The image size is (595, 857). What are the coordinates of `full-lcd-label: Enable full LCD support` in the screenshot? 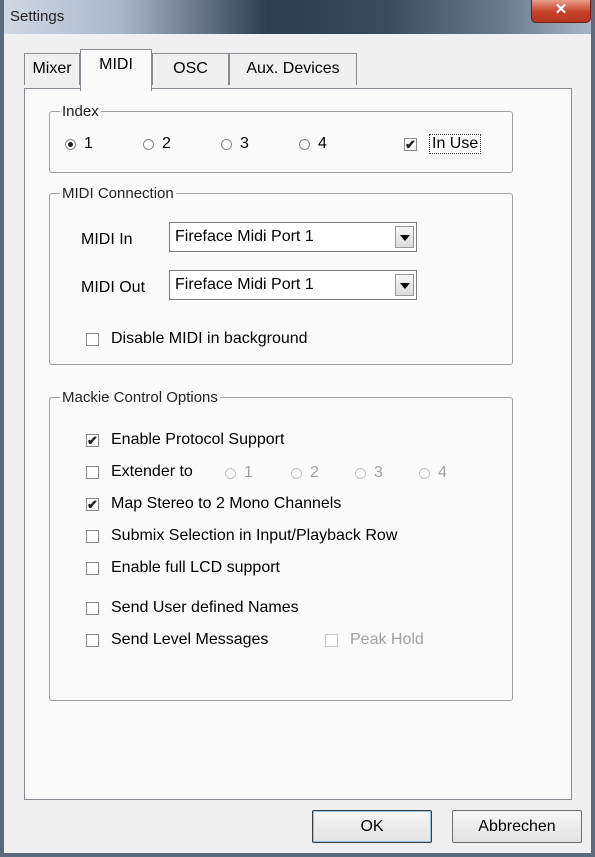 It's located at (195, 567).